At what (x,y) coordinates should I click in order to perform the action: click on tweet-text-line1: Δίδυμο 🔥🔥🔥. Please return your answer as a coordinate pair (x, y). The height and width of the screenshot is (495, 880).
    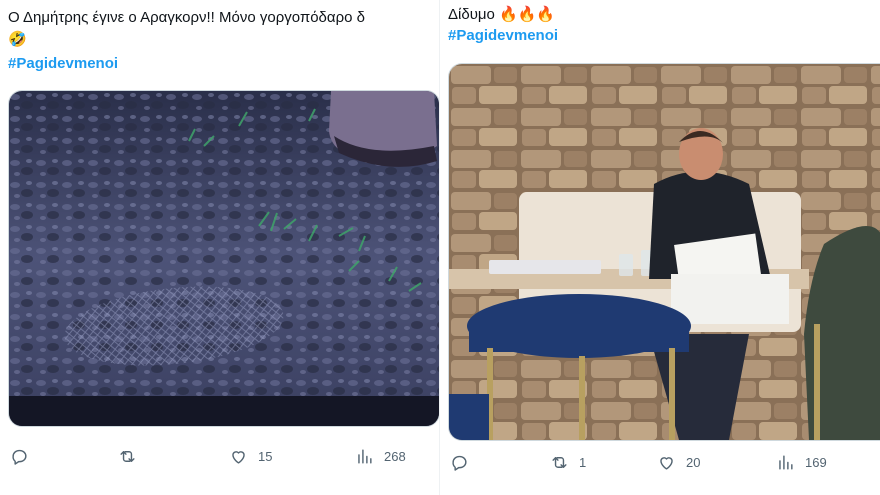
    Looking at the image, I should click on (502, 14).